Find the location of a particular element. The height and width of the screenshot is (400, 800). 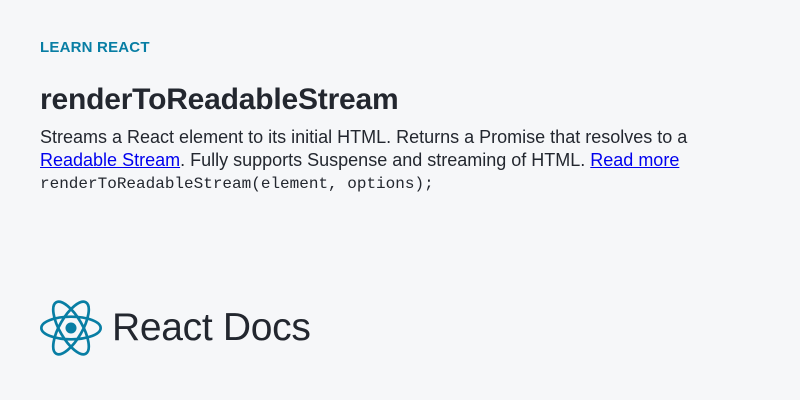

section-eyebrow: LEARN REACT is located at coordinates (95, 47).